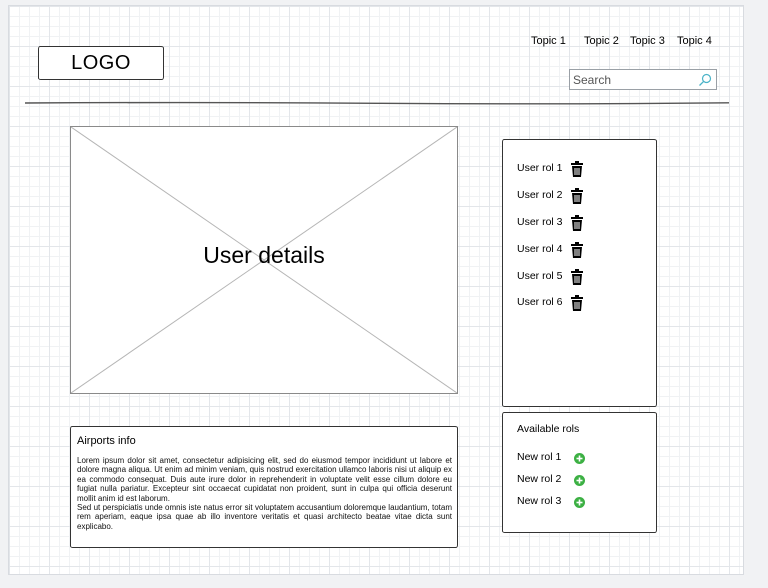  What do you see at coordinates (633, 79) in the screenshot?
I see `search-input` at bounding box center [633, 79].